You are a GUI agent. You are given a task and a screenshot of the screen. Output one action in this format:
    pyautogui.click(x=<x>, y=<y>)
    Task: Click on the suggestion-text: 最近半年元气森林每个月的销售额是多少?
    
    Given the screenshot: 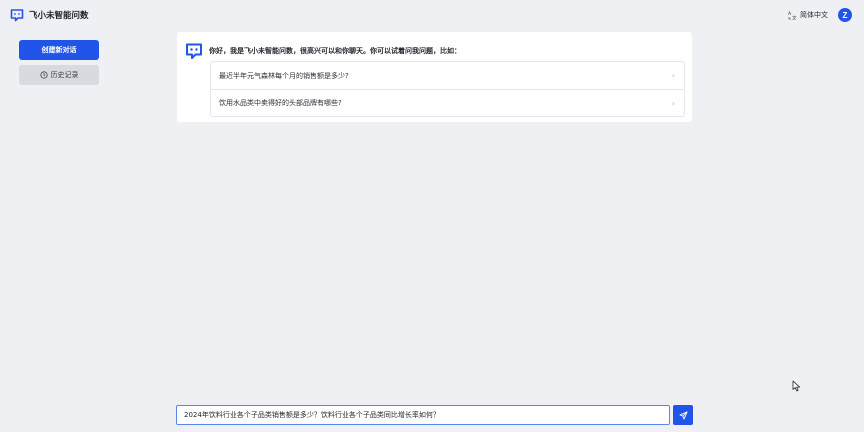 What is the action you would take?
    pyautogui.click(x=284, y=75)
    